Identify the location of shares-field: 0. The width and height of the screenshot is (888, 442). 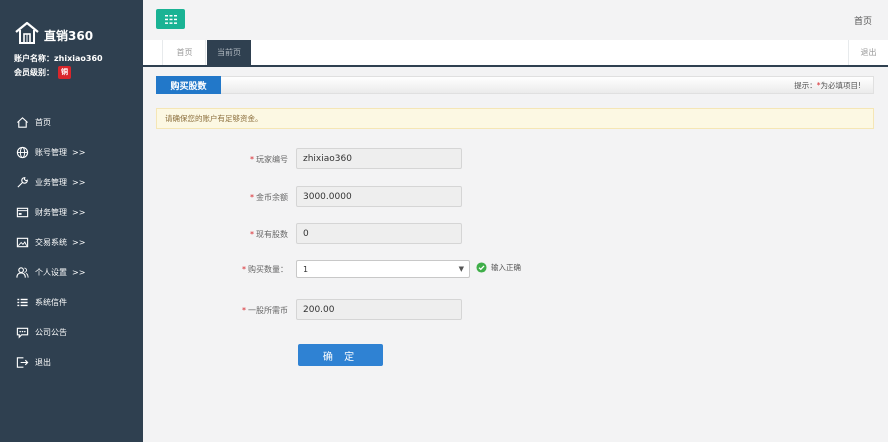
(379, 233).